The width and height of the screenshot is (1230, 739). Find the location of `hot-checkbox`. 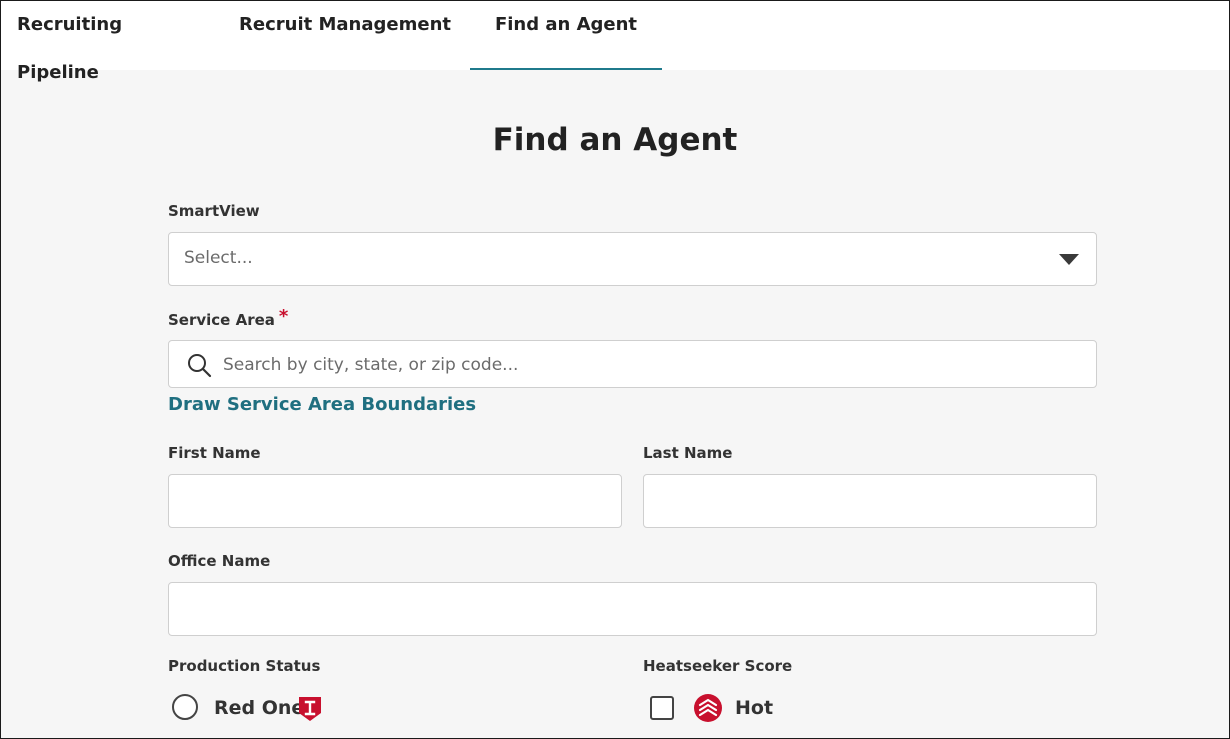

hot-checkbox is located at coordinates (662, 708).